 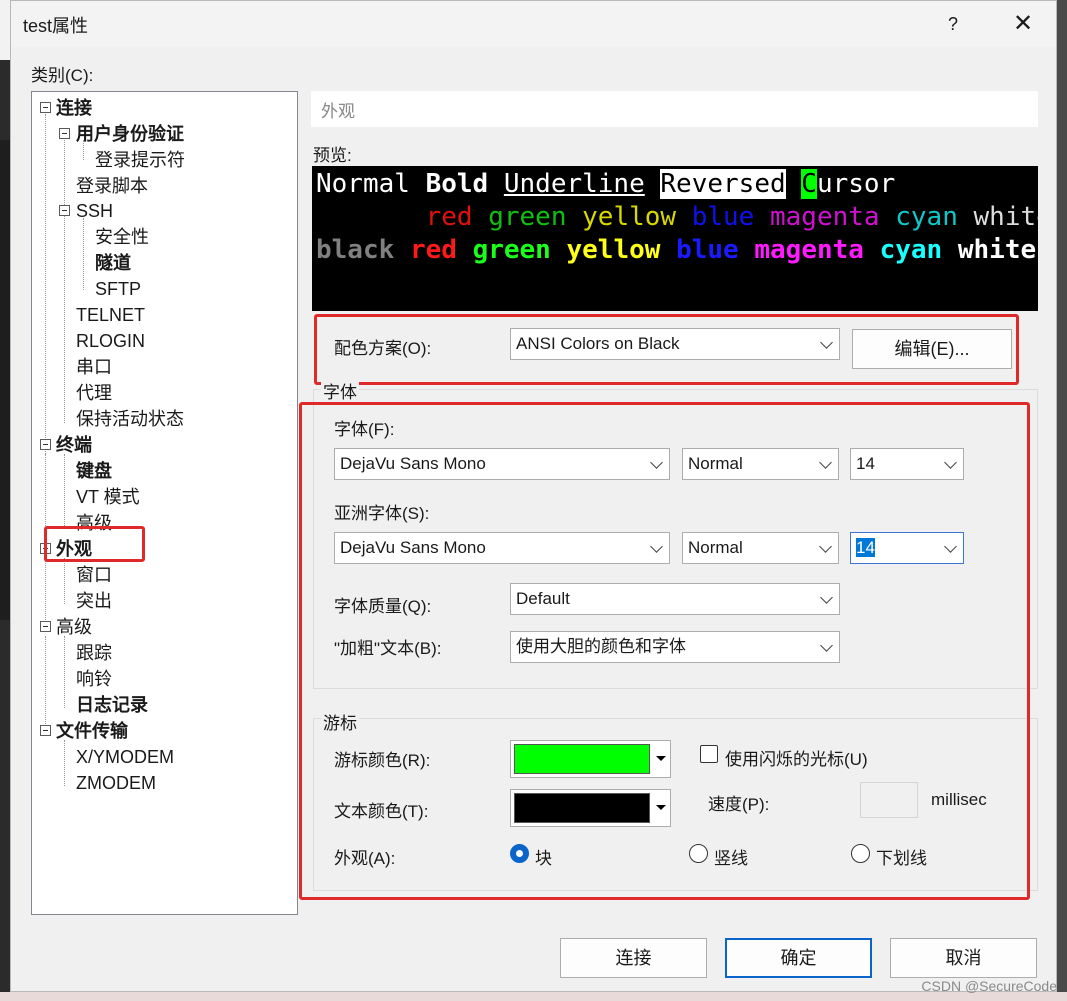 What do you see at coordinates (739, 804) in the screenshot?
I see `speed-label: 速度(P):` at bounding box center [739, 804].